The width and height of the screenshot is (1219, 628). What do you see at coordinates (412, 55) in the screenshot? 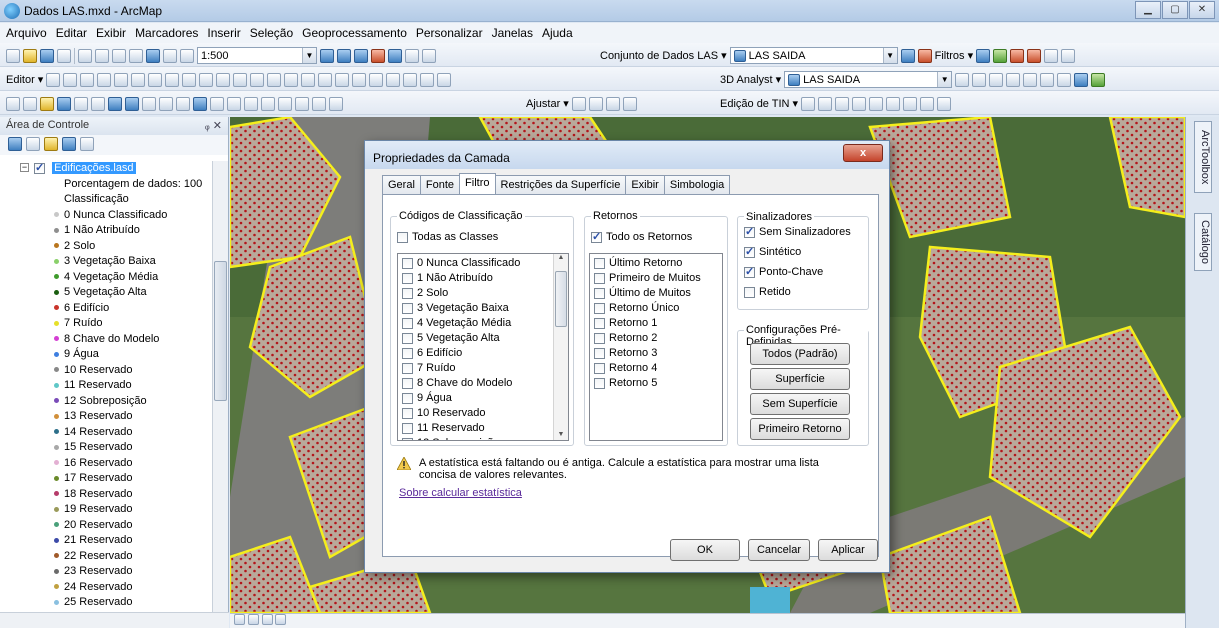
I see `python-icon` at bounding box center [412, 55].